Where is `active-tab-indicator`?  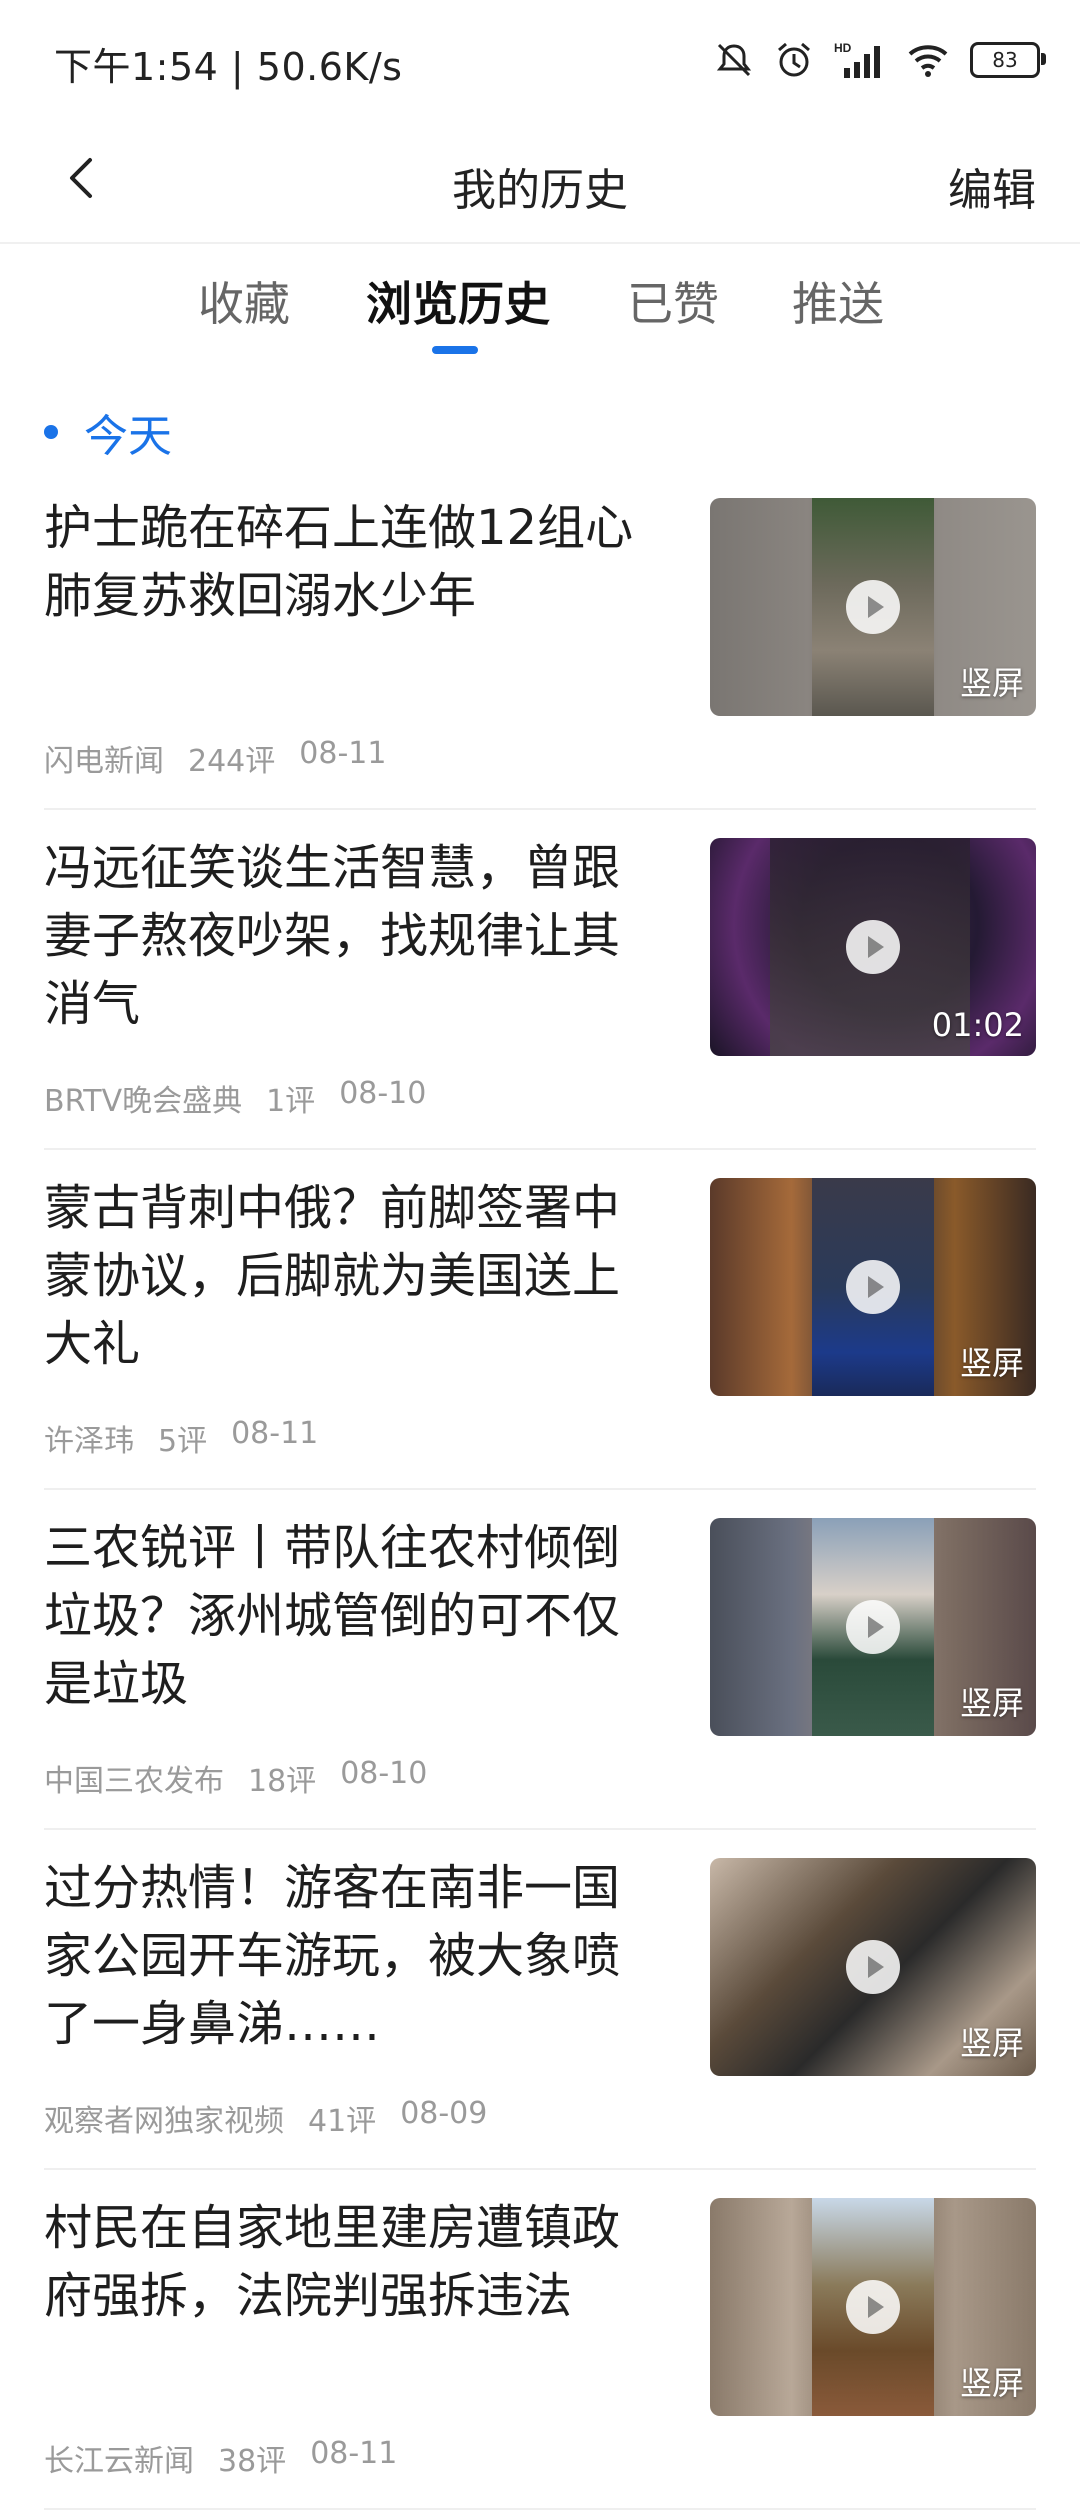
active-tab-indicator is located at coordinates (455, 350).